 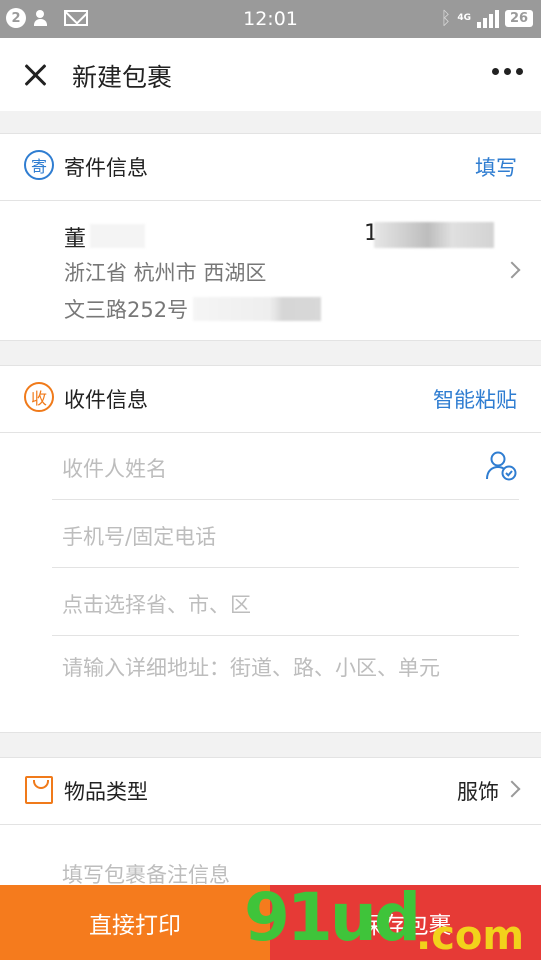 What do you see at coordinates (106, 400) in the screenshot?
I see `receiver-section-label: 收件信息` at bounding box center [106, 400].